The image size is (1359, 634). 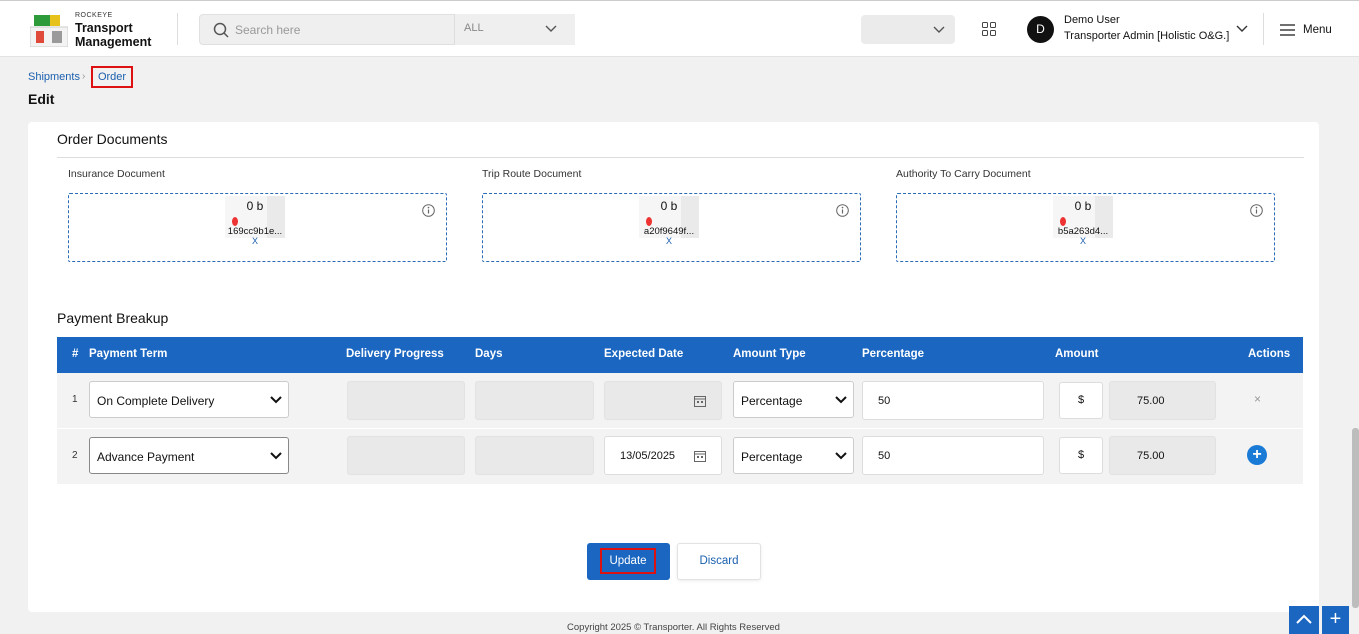 What do you see at coordinates (908, 29) in the screenshot?
I see `header-dropdown` at bounding box center [908, 29].